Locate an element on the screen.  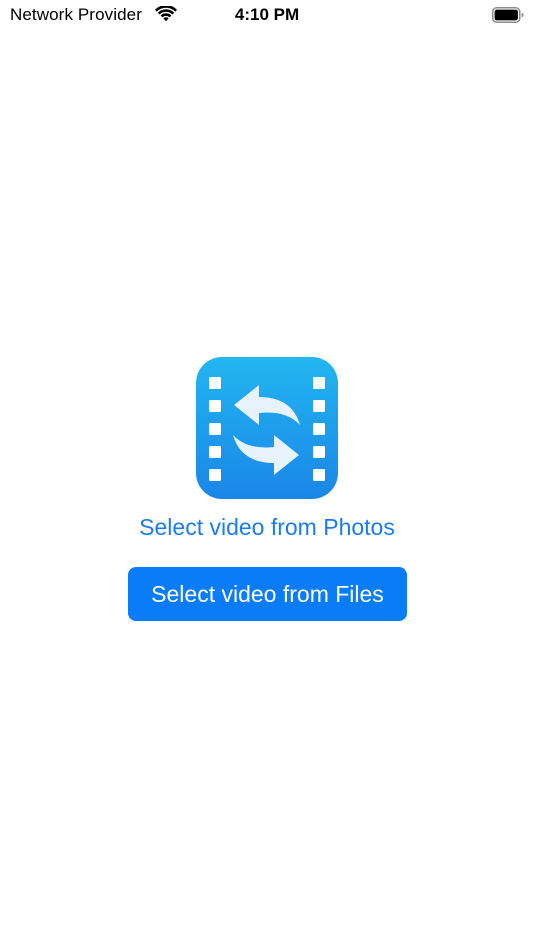
video-convert-icon is located at coordinates (267, 428).